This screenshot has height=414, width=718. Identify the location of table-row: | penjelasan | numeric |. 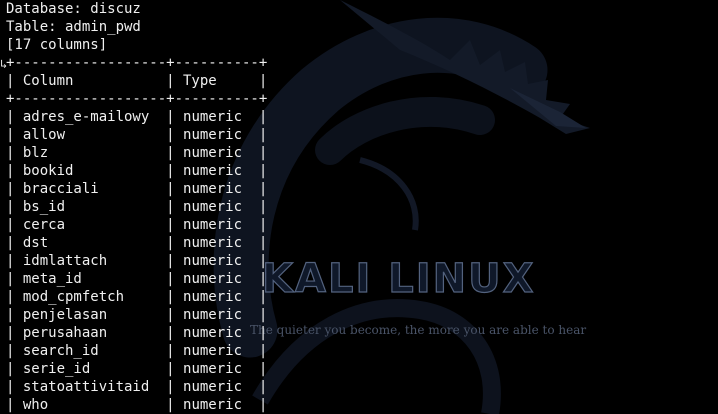
(137, 315).